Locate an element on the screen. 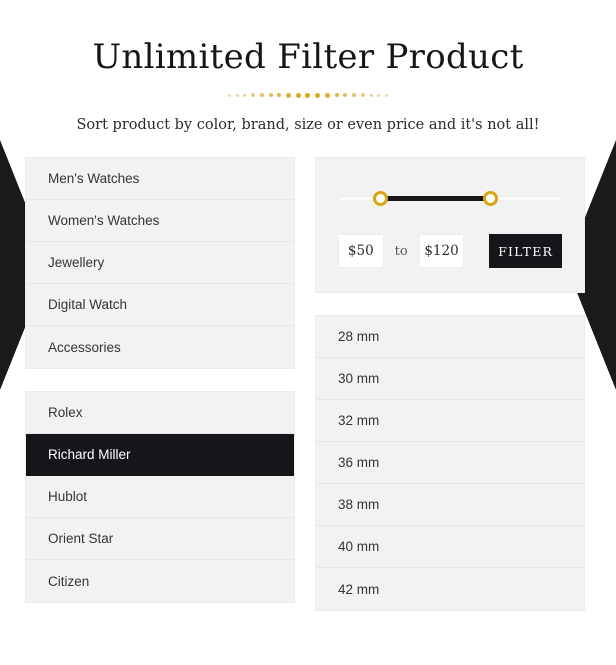  brand-item-label: Richard Miller is located at coordinates (89, 455).